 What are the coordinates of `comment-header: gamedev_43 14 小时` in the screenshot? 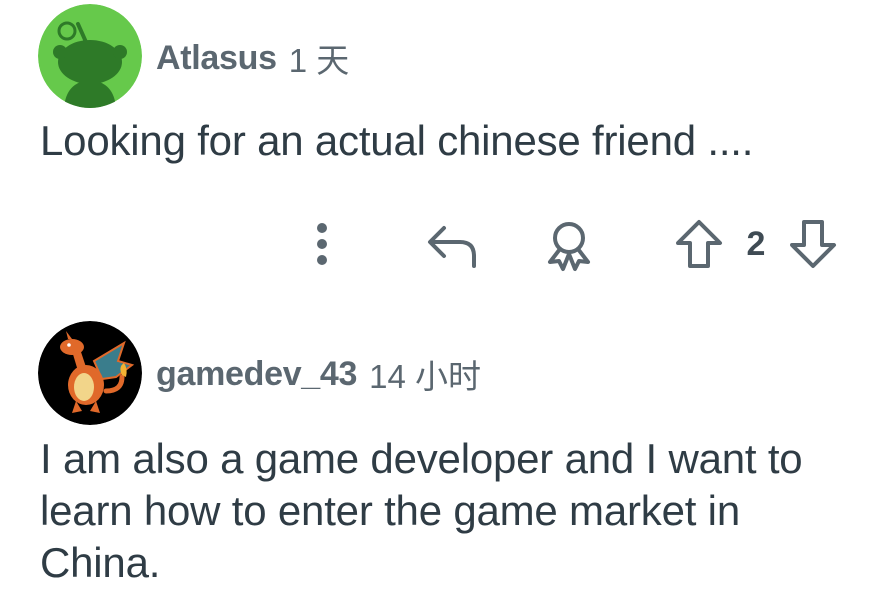 It's located at (318, 375).